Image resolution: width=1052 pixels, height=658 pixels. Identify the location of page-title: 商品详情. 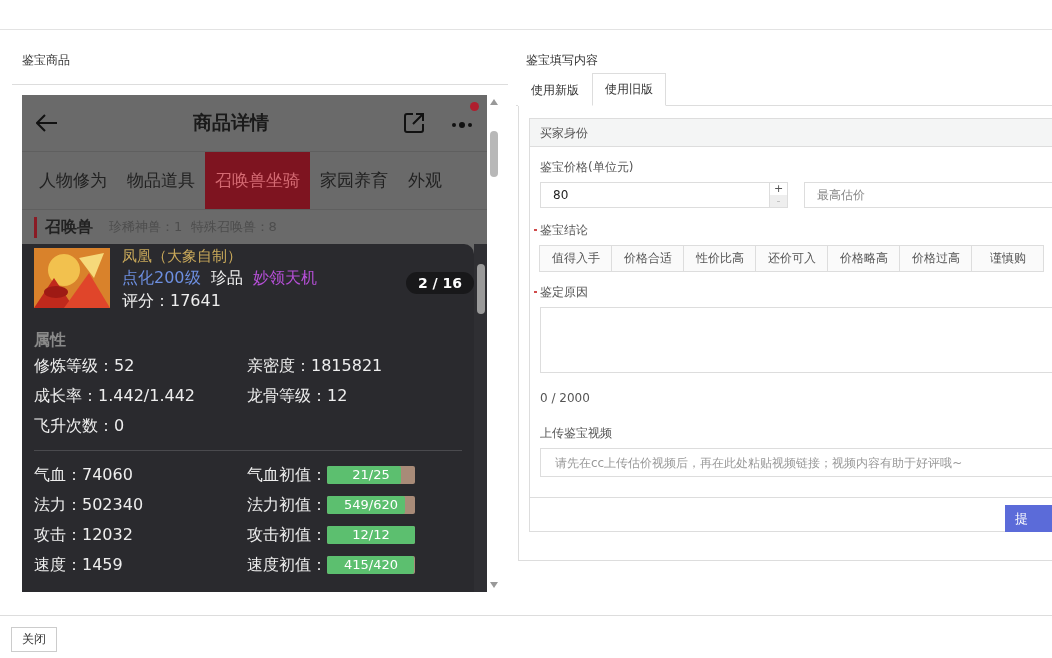
(230, 122).